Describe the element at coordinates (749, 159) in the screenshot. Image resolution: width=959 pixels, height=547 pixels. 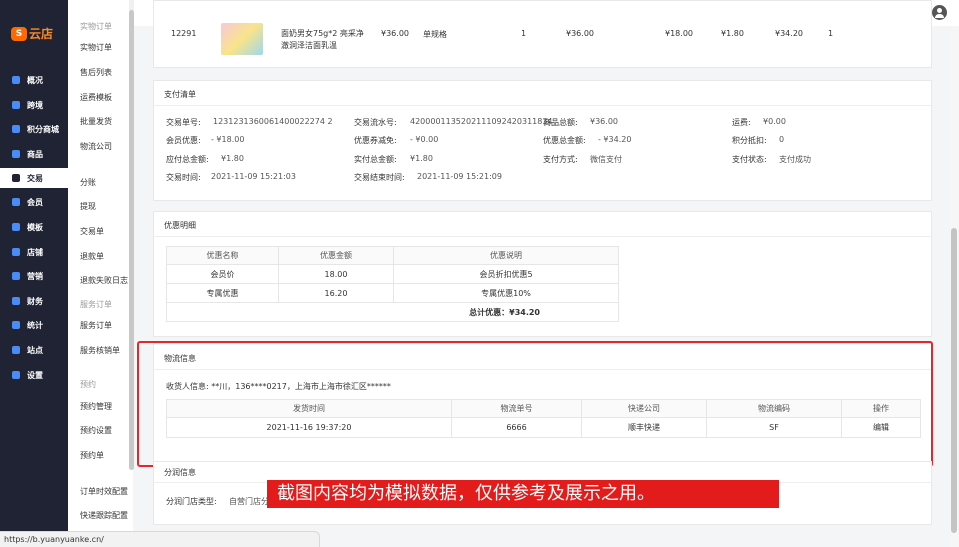
I see `pay-status-label: 支付状态:` at that location.